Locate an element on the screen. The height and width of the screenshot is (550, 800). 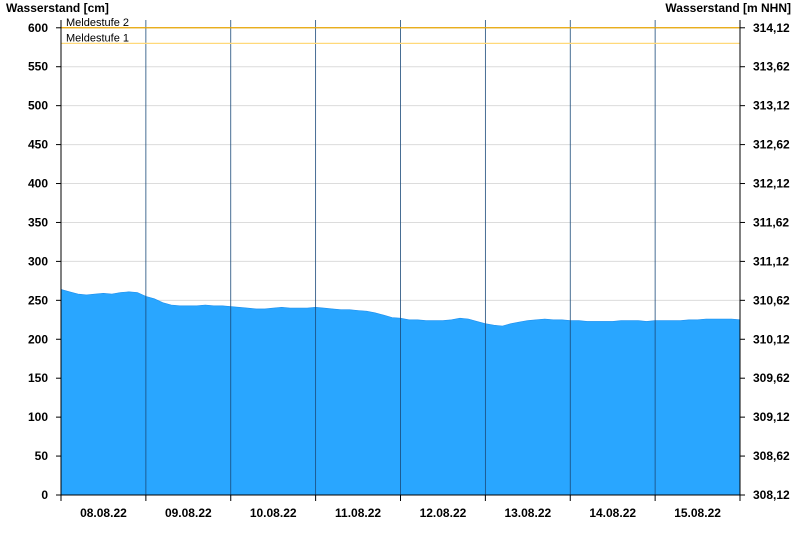
x-tick-label: 15.08.22 is located at coordinates (697, 513).